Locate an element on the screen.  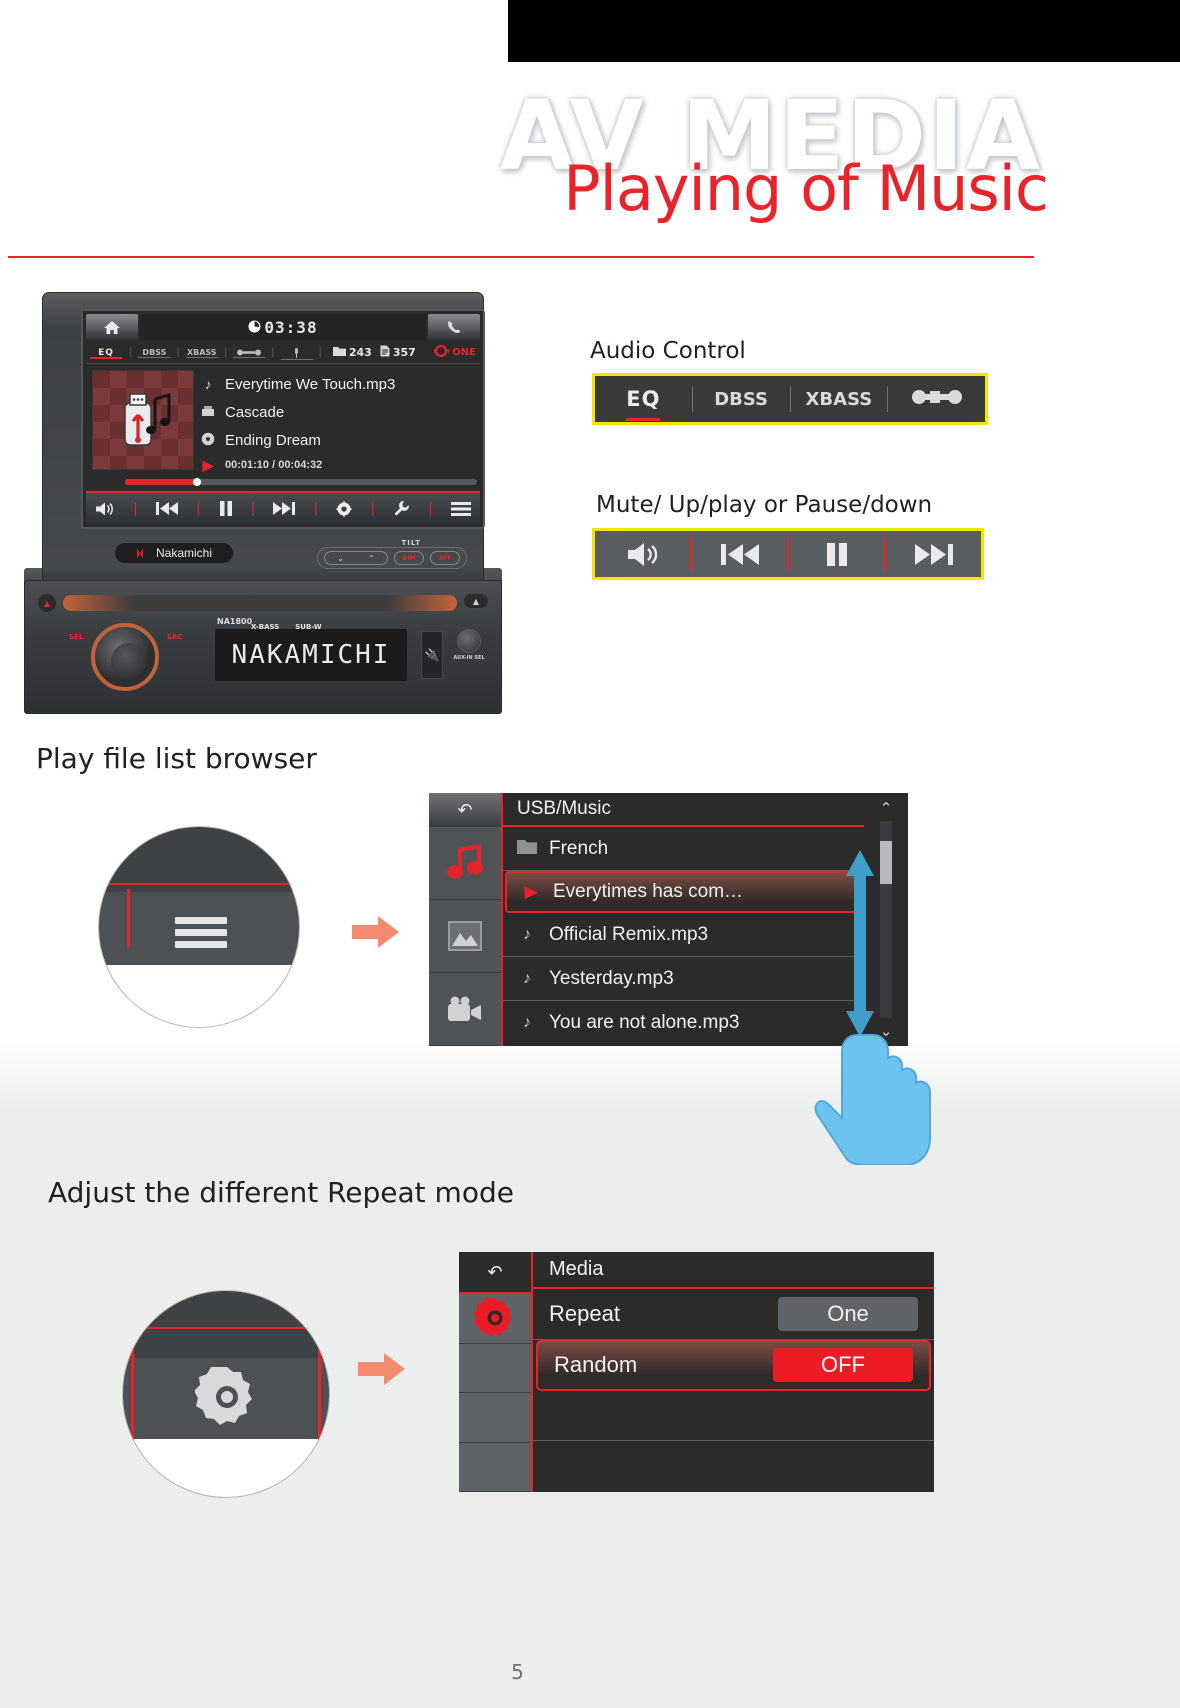
list-item-label: Yesterday.mp3 is located at coordinates (611, 978).